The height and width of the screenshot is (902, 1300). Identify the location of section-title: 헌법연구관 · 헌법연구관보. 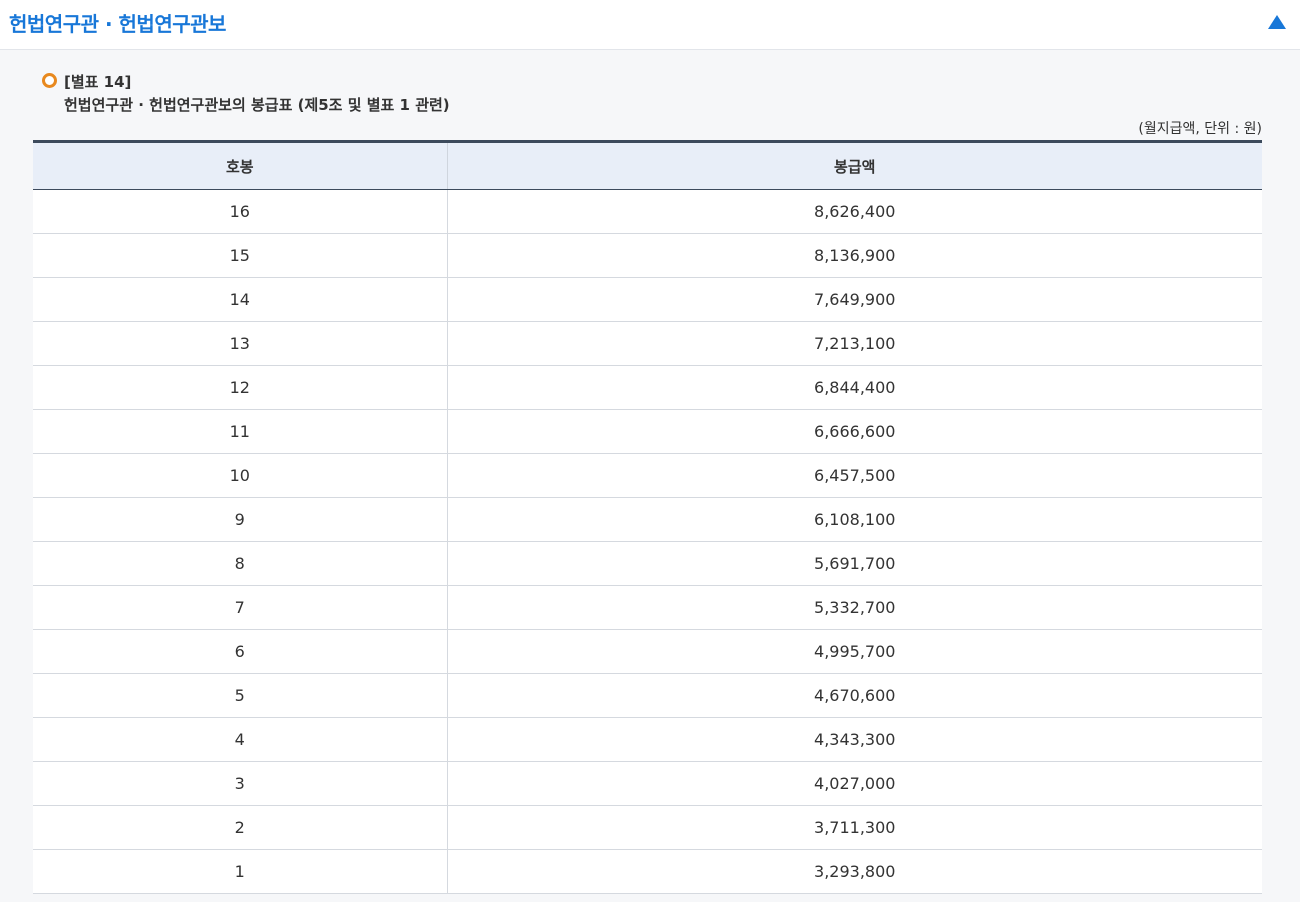
(117, 24).